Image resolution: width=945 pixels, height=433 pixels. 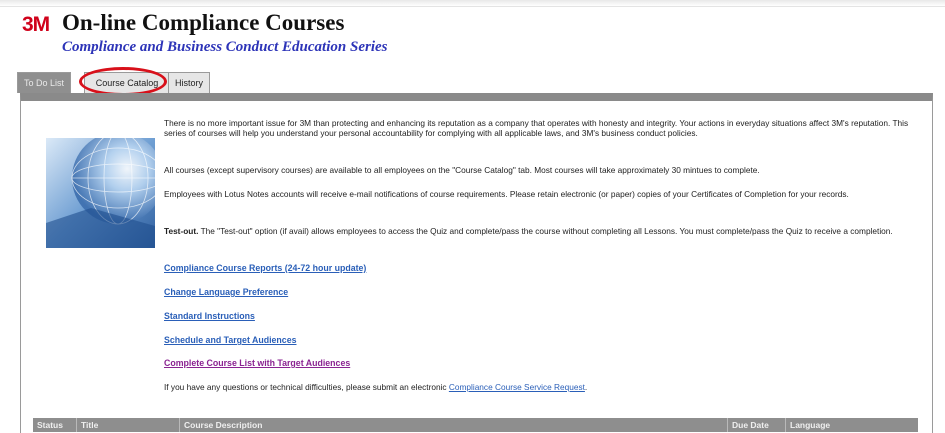 I want to click on page-title: On-line Compliance Courses, so click(x=203, y=22).